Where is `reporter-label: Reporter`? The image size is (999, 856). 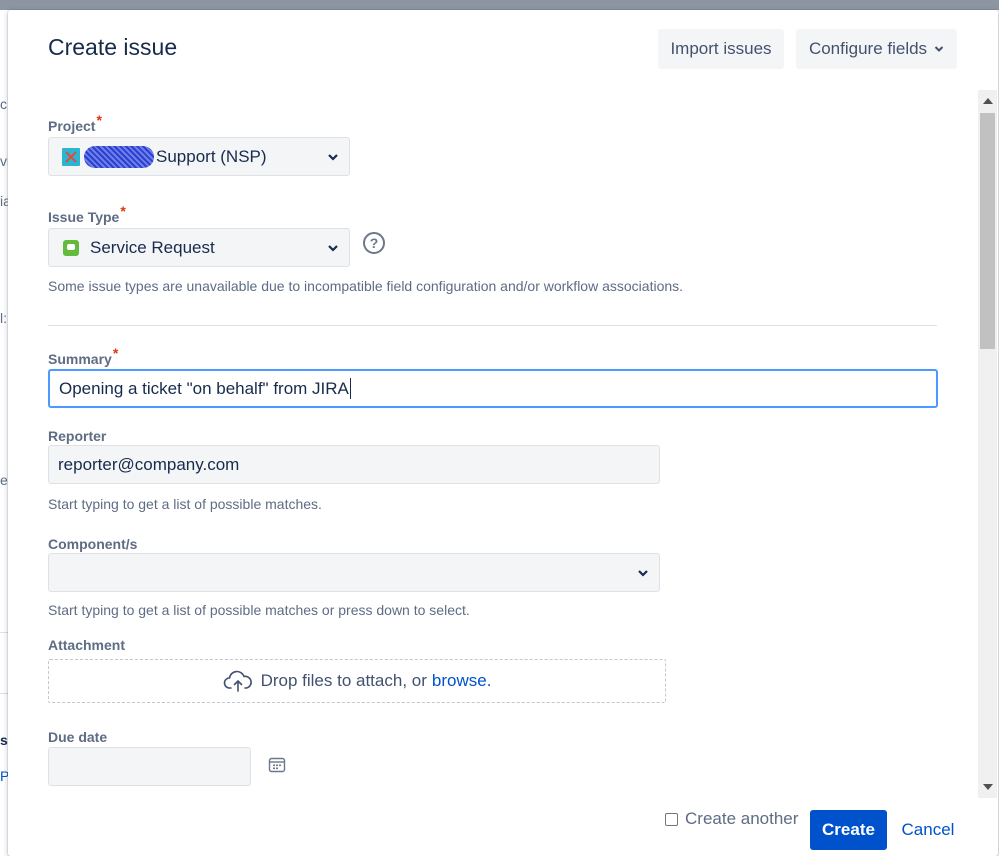
reporter-label: Reporter is located at coordinates (77, 436).